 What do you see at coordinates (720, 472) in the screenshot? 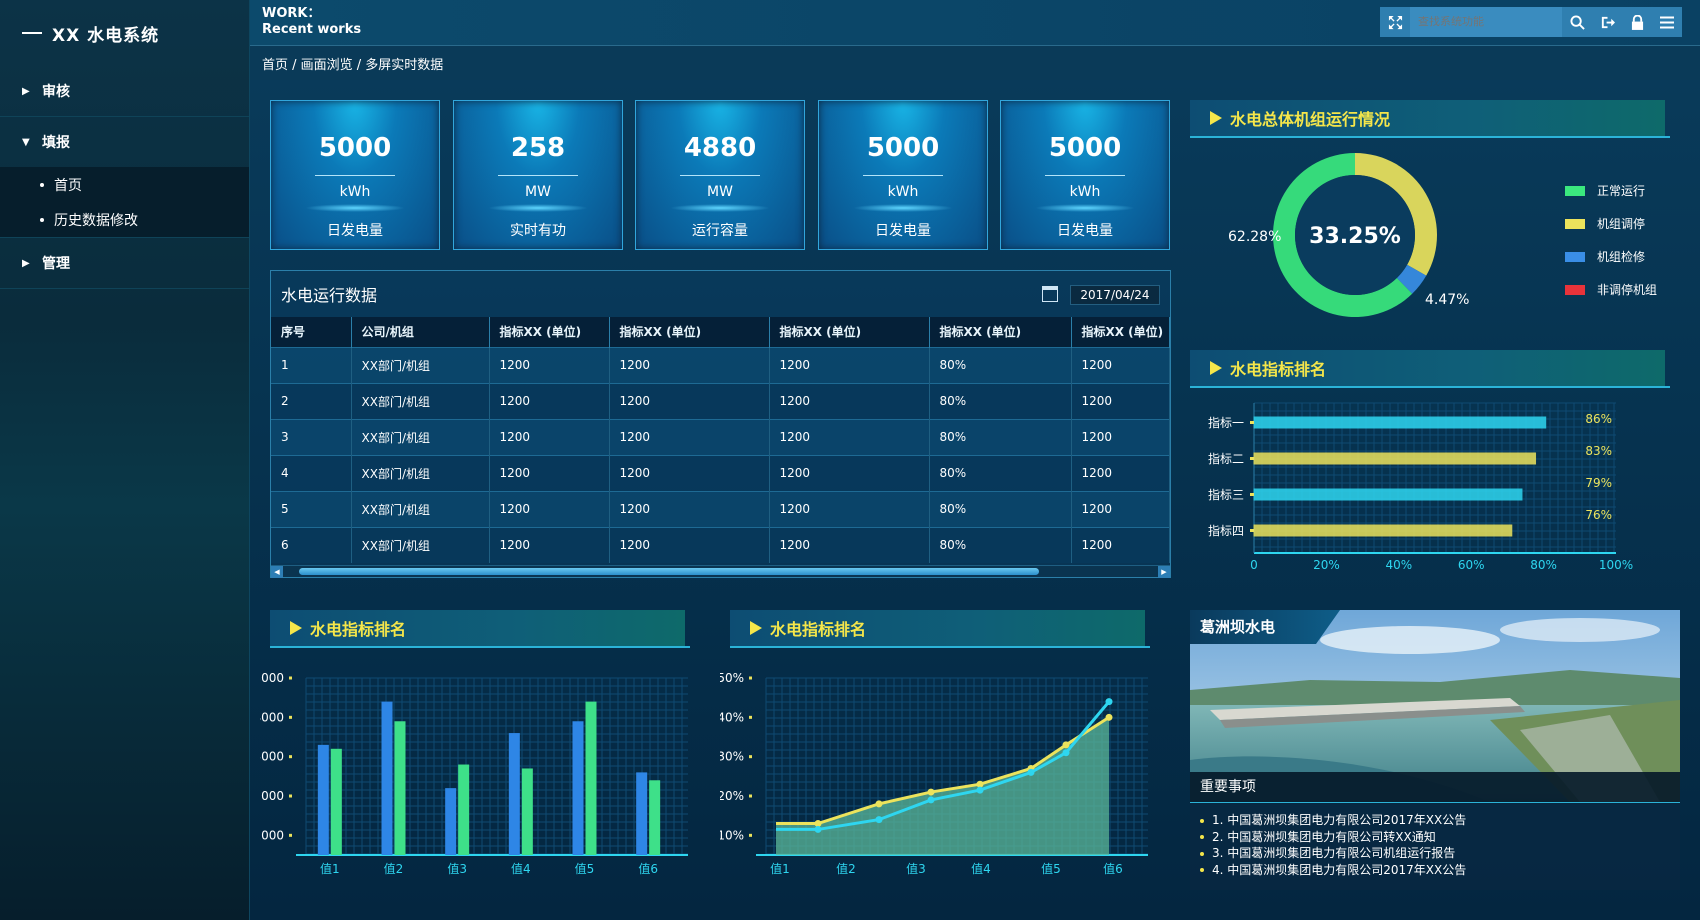
I see `table-row: 4 XX部门/机组 1200 1200 1200 80% 1200` at bounding box center [720, 472].